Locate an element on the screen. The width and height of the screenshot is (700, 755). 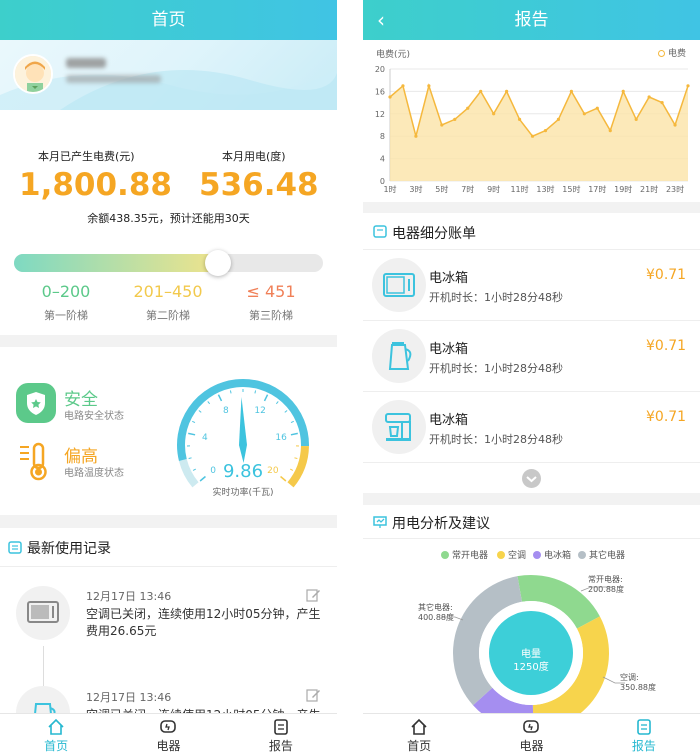
chart-ytick: 20 is located at coordinates (380, 69).